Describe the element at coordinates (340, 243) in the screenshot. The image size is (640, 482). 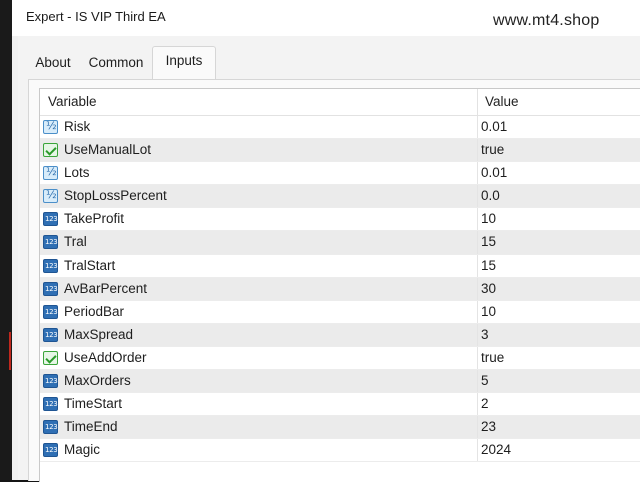
I see `table-row: Tral 15` at that location.